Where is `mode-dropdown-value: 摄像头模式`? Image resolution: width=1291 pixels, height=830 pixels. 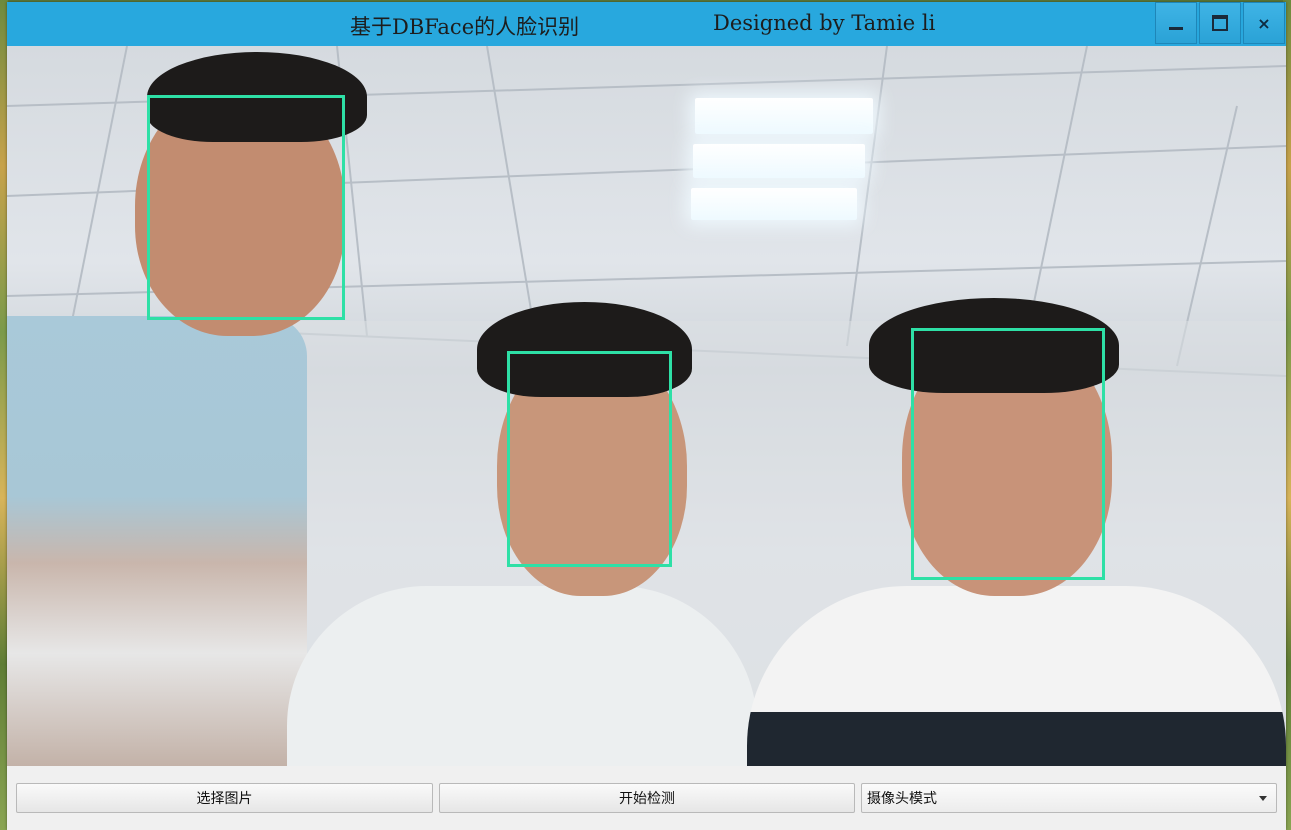 mode-dropdown-value: 摄像头模式 is located at coordinates (902, 799).